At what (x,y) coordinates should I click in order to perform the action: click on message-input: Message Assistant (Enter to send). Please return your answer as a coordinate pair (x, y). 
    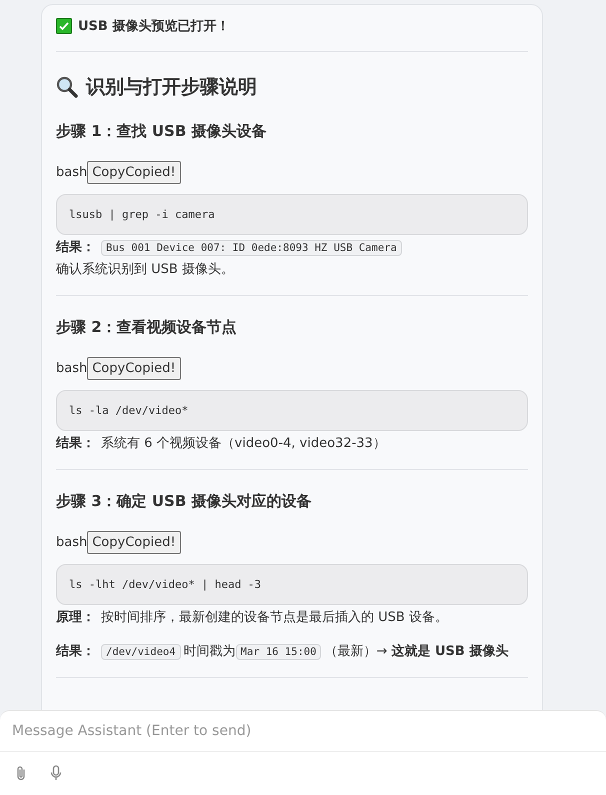
    Looking at the image, I should click on (303, 731).